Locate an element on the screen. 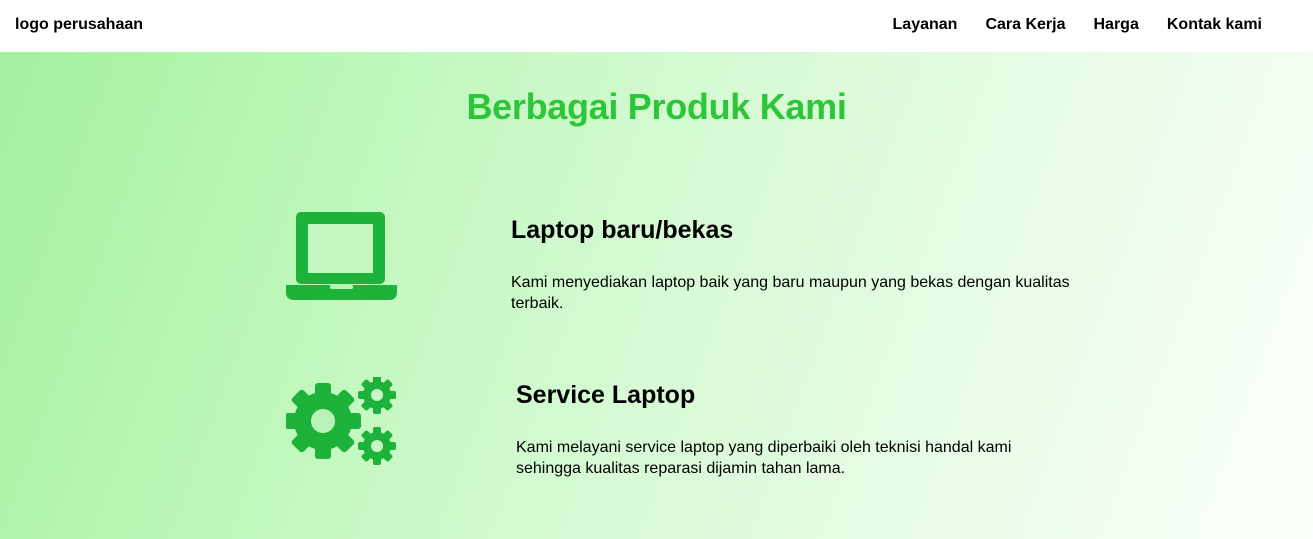 This screenshot has width=1313, height=539. company-logo: logo perusahaan is located at coordinates (79, 25).